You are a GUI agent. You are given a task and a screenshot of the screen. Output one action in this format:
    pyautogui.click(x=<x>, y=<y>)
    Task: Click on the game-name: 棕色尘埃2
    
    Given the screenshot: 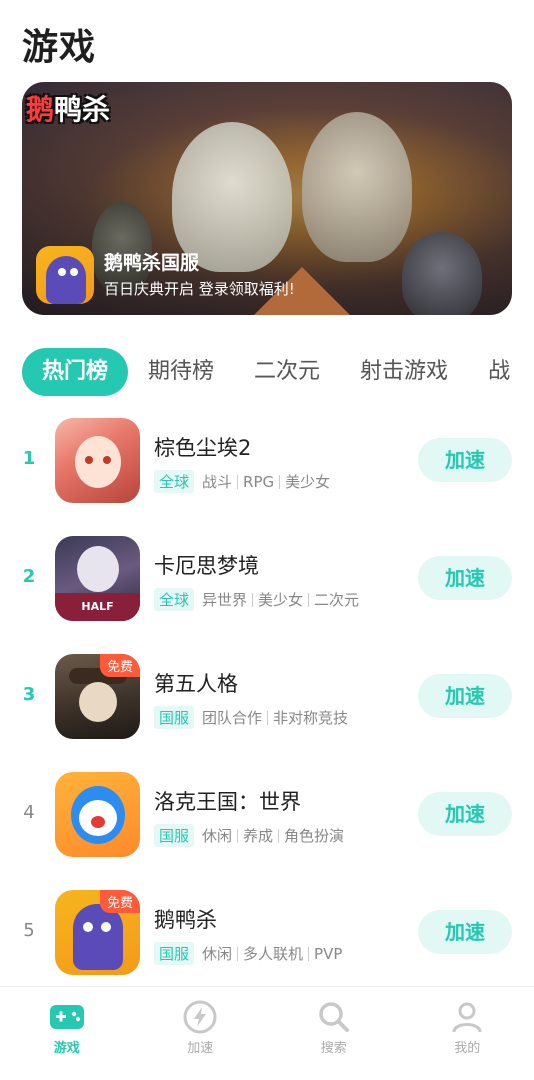 What is the action you would take?
    pyautogui.click(x=203, y=448)
    